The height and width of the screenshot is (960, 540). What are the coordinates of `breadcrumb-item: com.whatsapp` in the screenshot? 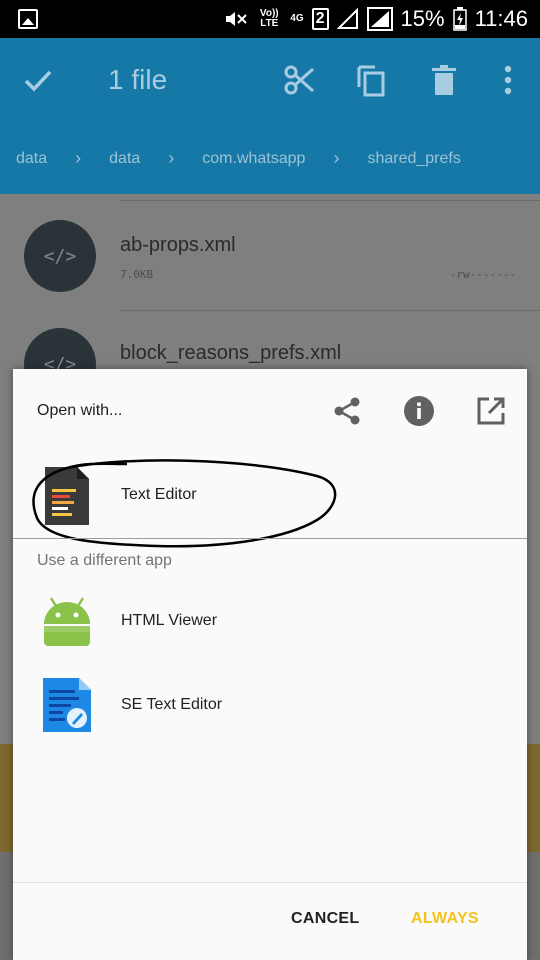 It's located at (253, 159).